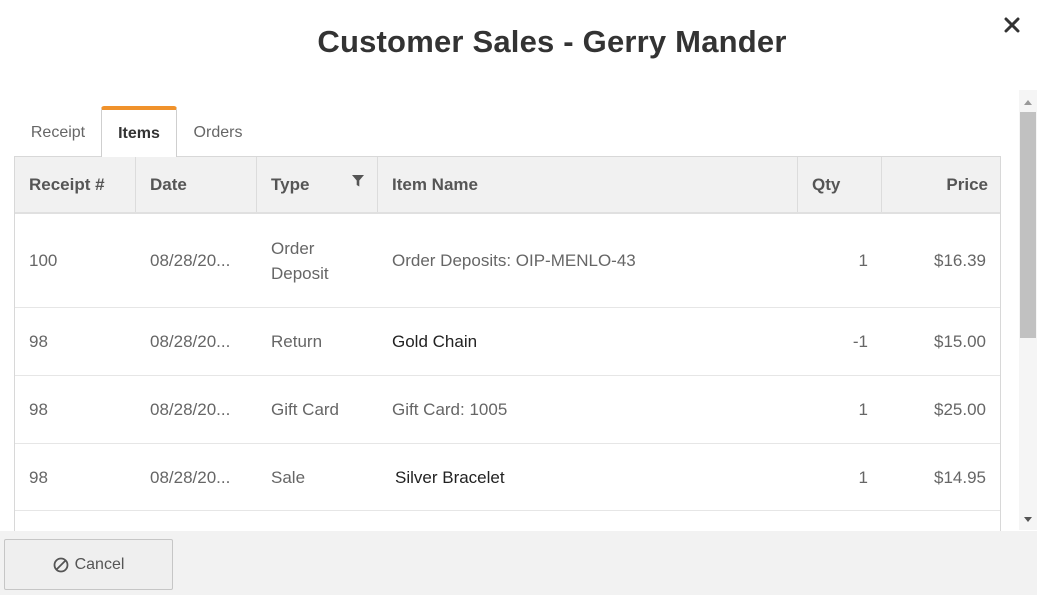 Image resolution: width=1037 pixels, height=595 pixels. Describe the element at coordinates (300, 260) in the screenshot. I see `cell-type-text: Order Deposit` at that location.